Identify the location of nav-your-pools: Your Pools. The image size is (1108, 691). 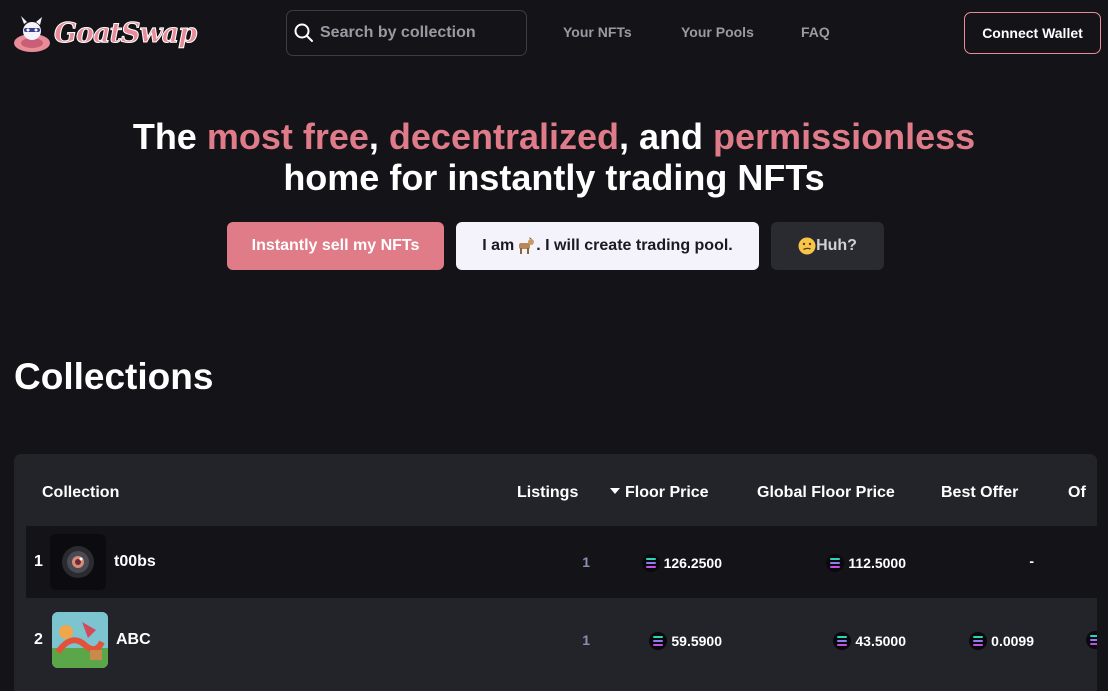
(717, 32).